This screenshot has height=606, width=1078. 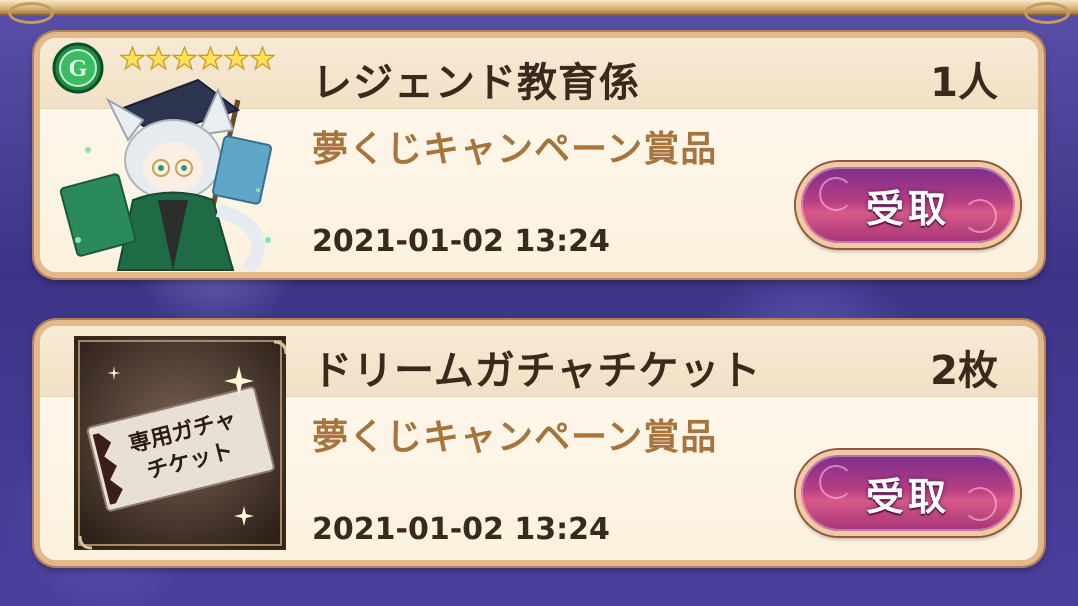 I want to click on item-title: レジェンド教育係, so click(x=476, y=83).